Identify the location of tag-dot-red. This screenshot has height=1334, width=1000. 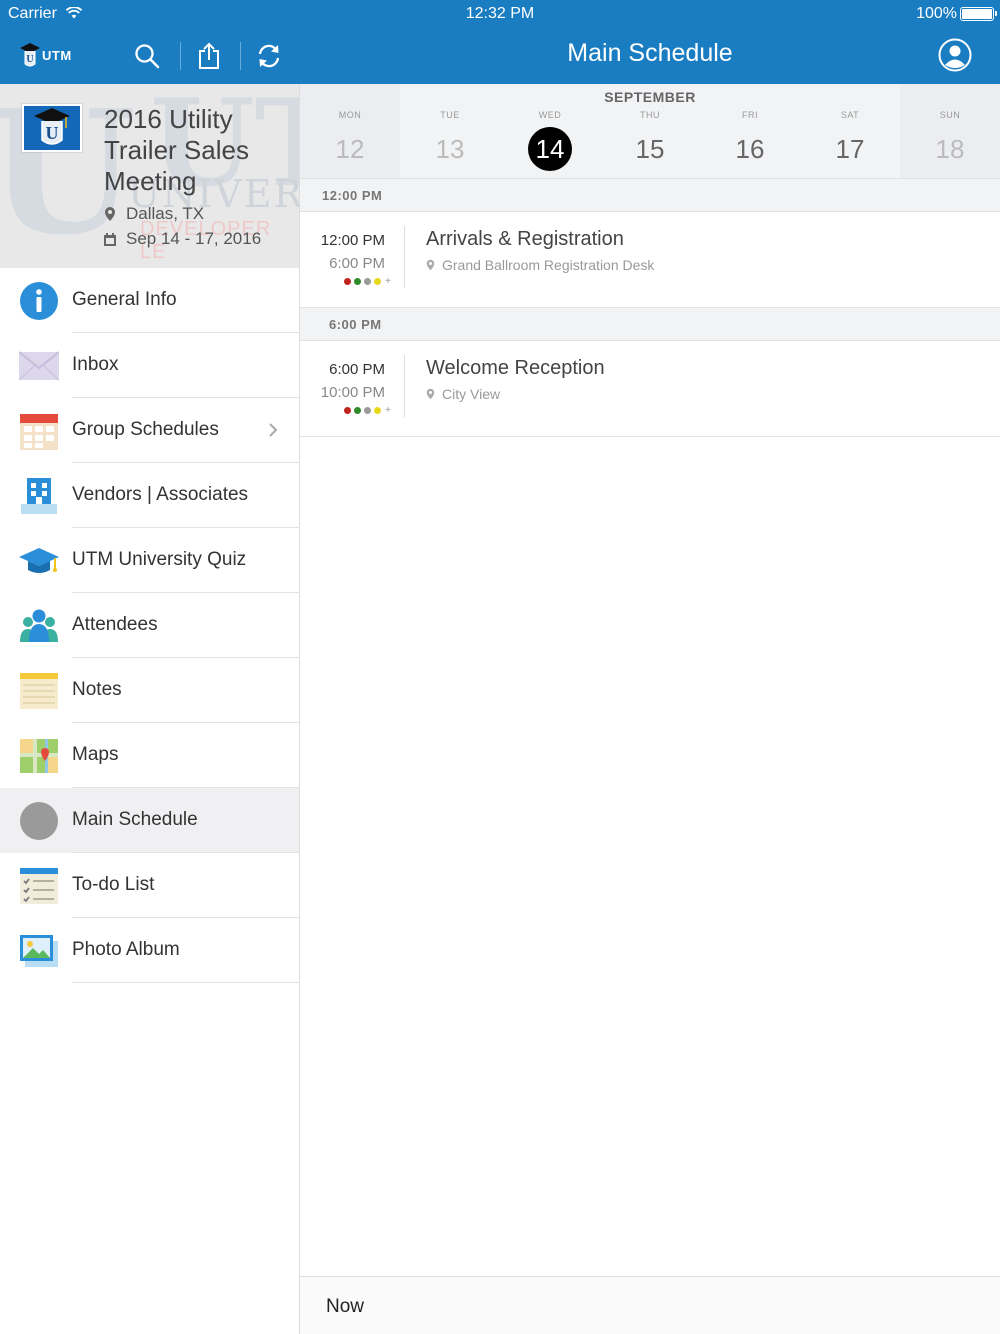
(347, 281).